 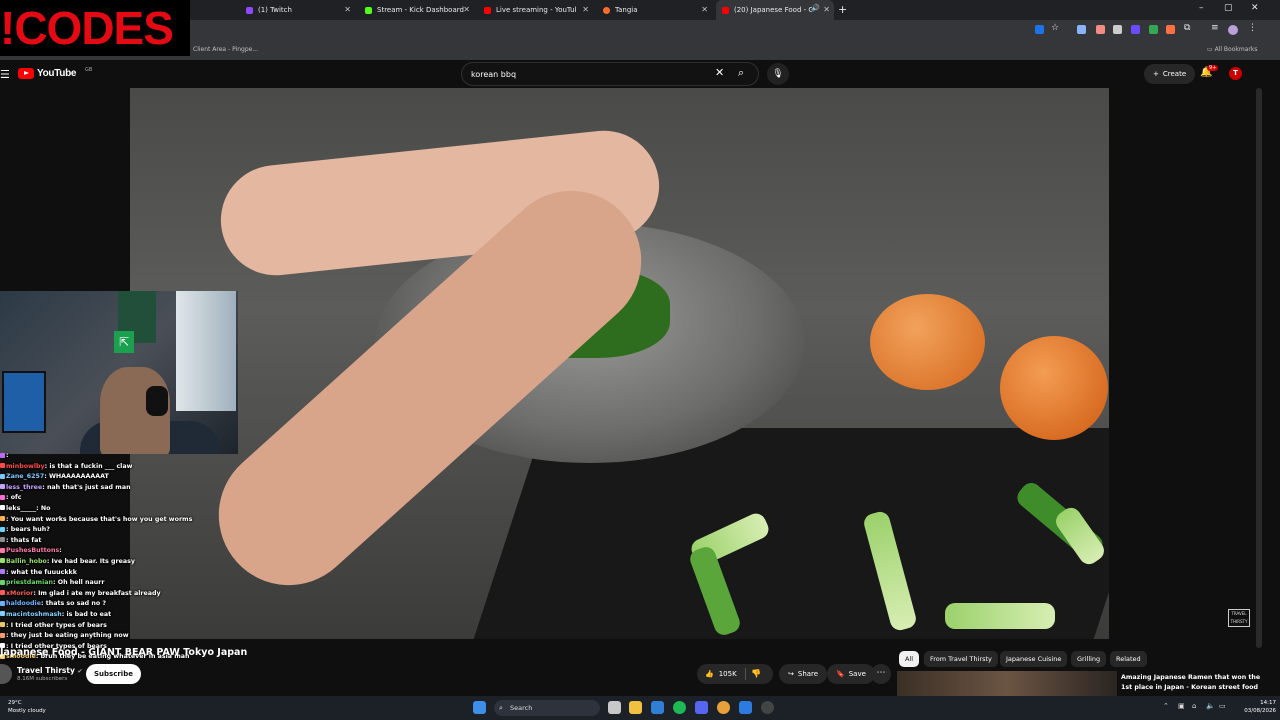 What do you see at coordinates (756, 674) in the screenshot?
I see `dislike-button: 👎` at bounding box center [756, 674].